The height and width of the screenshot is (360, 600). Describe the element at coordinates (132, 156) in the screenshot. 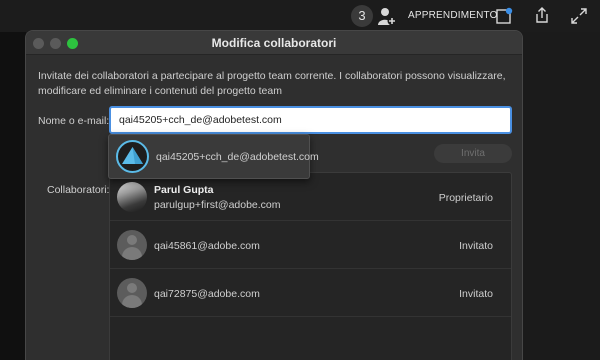

I see `creative-cloud-avatar-icon` at that location.